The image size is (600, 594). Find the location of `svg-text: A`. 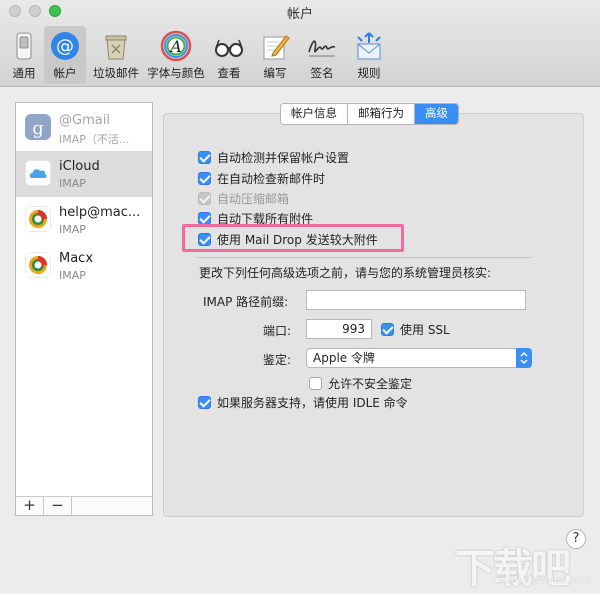

svg-text: A is located at coordinates (175, 46).